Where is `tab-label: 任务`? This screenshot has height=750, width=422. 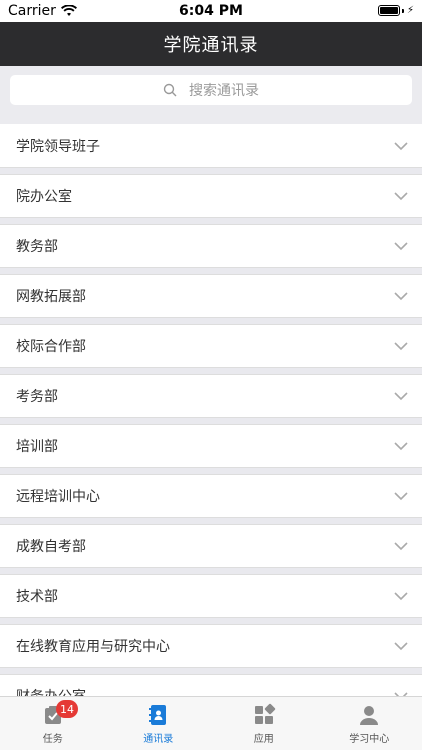 tab-label: 任务 is located at coordinates (52, 739).